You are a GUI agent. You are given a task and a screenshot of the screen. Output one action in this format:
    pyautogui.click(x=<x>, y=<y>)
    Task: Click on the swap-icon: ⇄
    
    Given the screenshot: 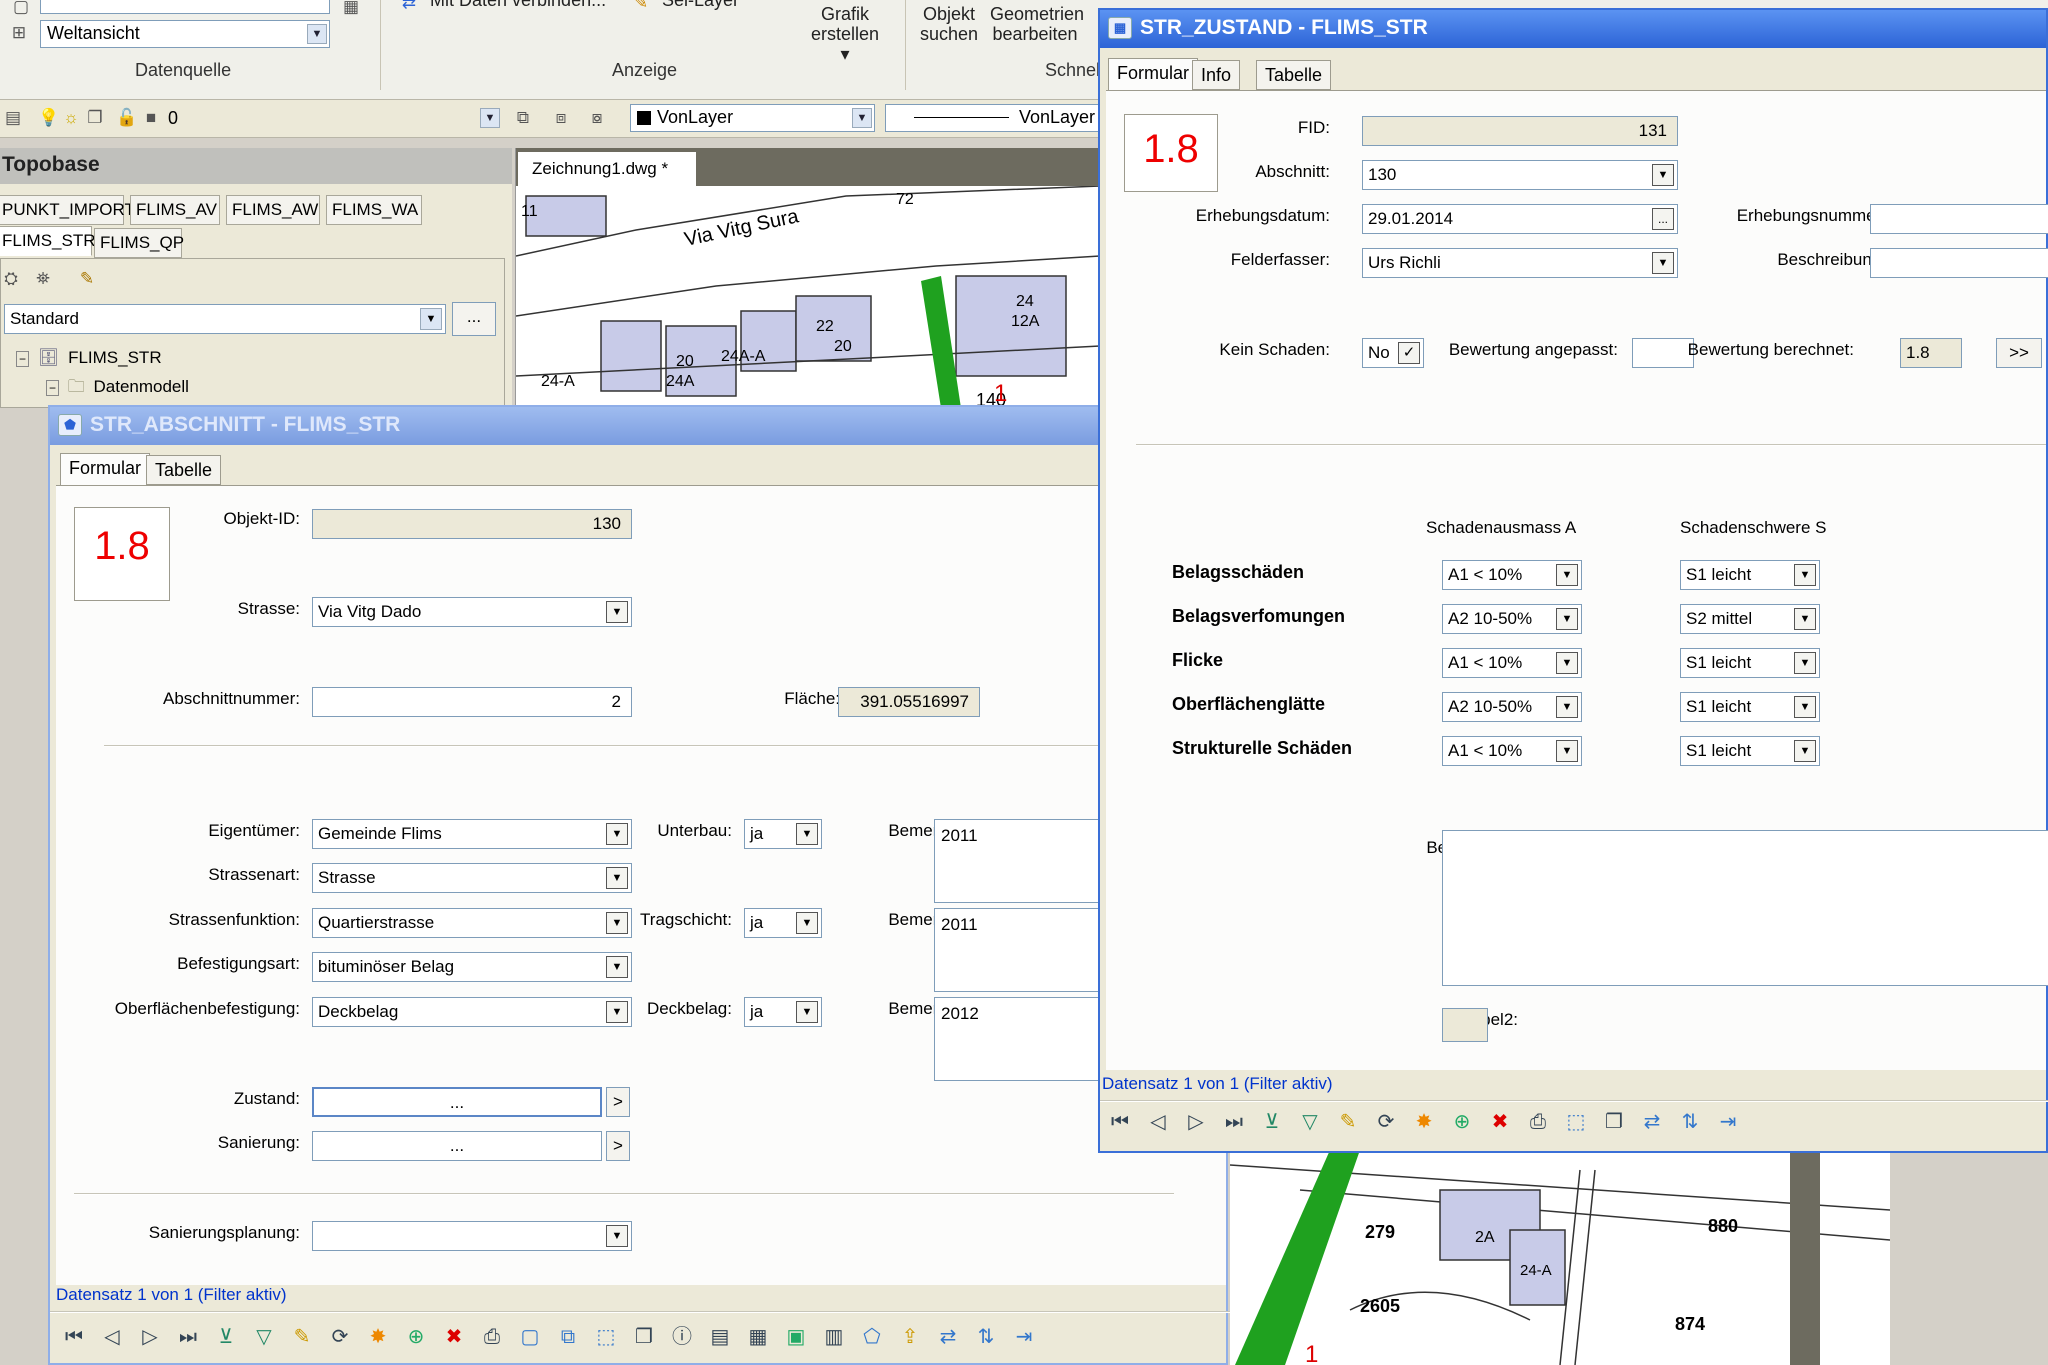 What is the action you would take?
    pyautogui.click(x=948, y=1337)
    